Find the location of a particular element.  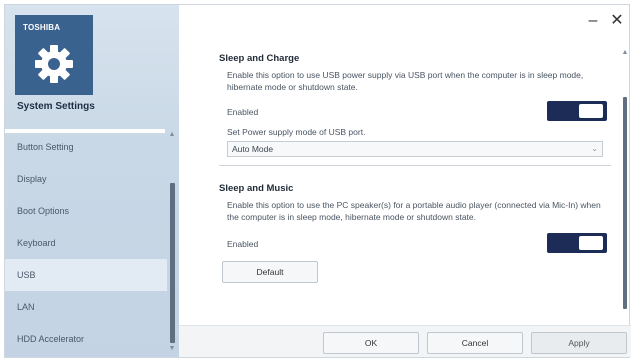

app-logo: TOSHIBA is located at coordinates (54, 55).